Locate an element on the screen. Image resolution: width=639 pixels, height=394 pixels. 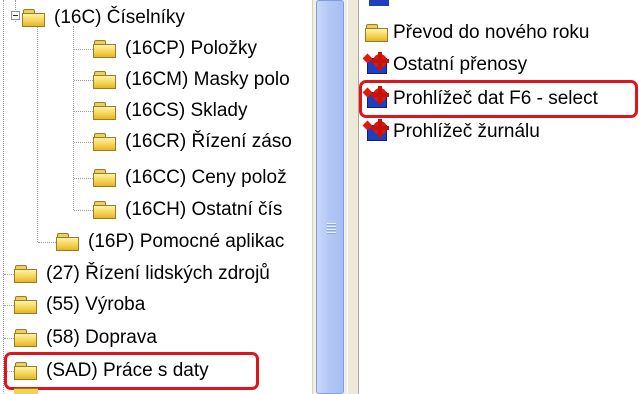
tree-item-label: (16C) Číselníky is located at coordinates (119, 17).